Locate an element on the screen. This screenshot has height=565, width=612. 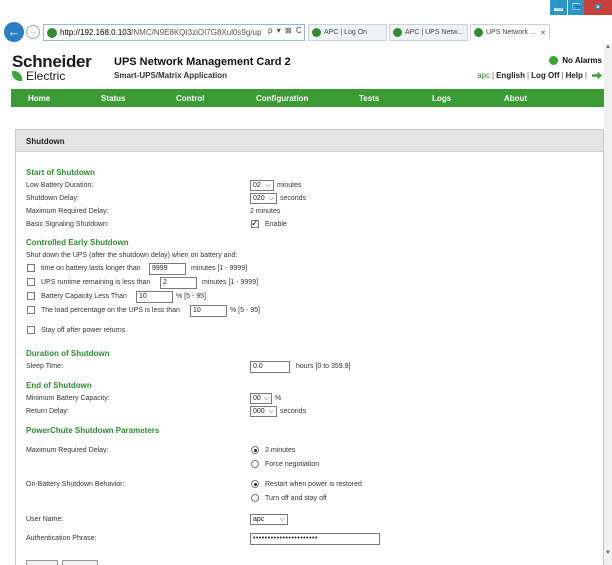
min-battery-capacity-label: Minimum Battery Capacity: is located at coordinates (68, 398).